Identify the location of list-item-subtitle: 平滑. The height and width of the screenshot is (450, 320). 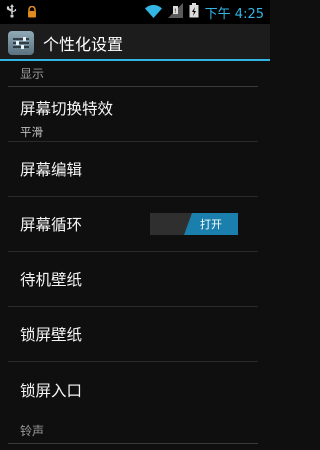
(31, 132).